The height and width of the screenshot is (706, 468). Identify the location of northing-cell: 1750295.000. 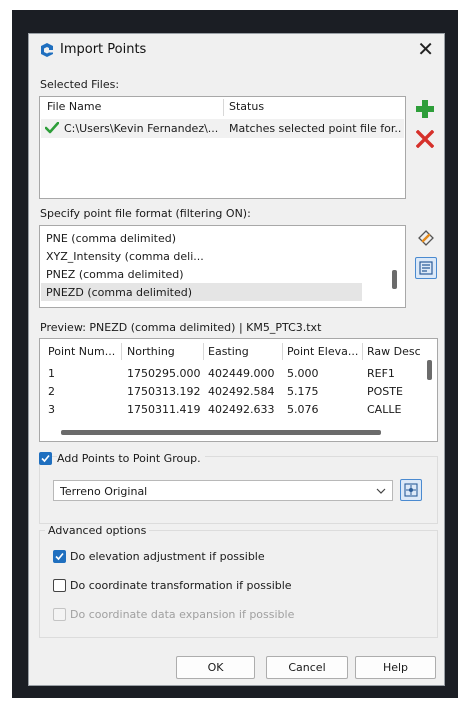
(164, 373).